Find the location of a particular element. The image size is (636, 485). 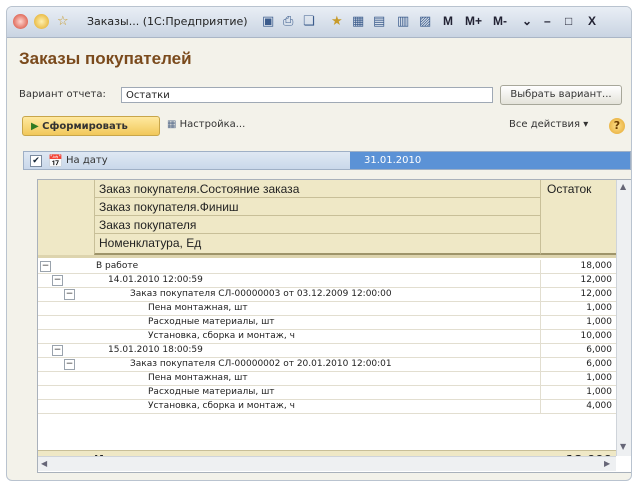

header-nomenclature: Номенклатура, Ед is located at coordinates (317, 244).